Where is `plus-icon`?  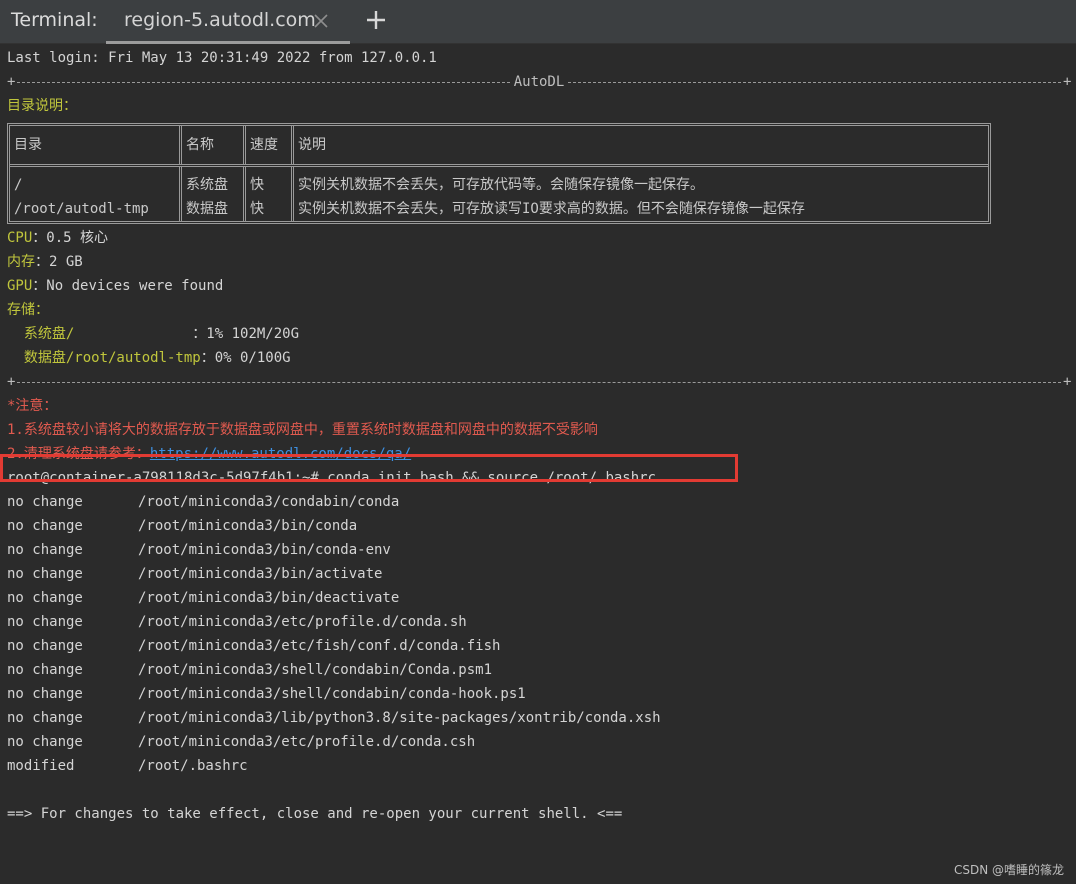
plus-icon is located at coordinates (376, 20).